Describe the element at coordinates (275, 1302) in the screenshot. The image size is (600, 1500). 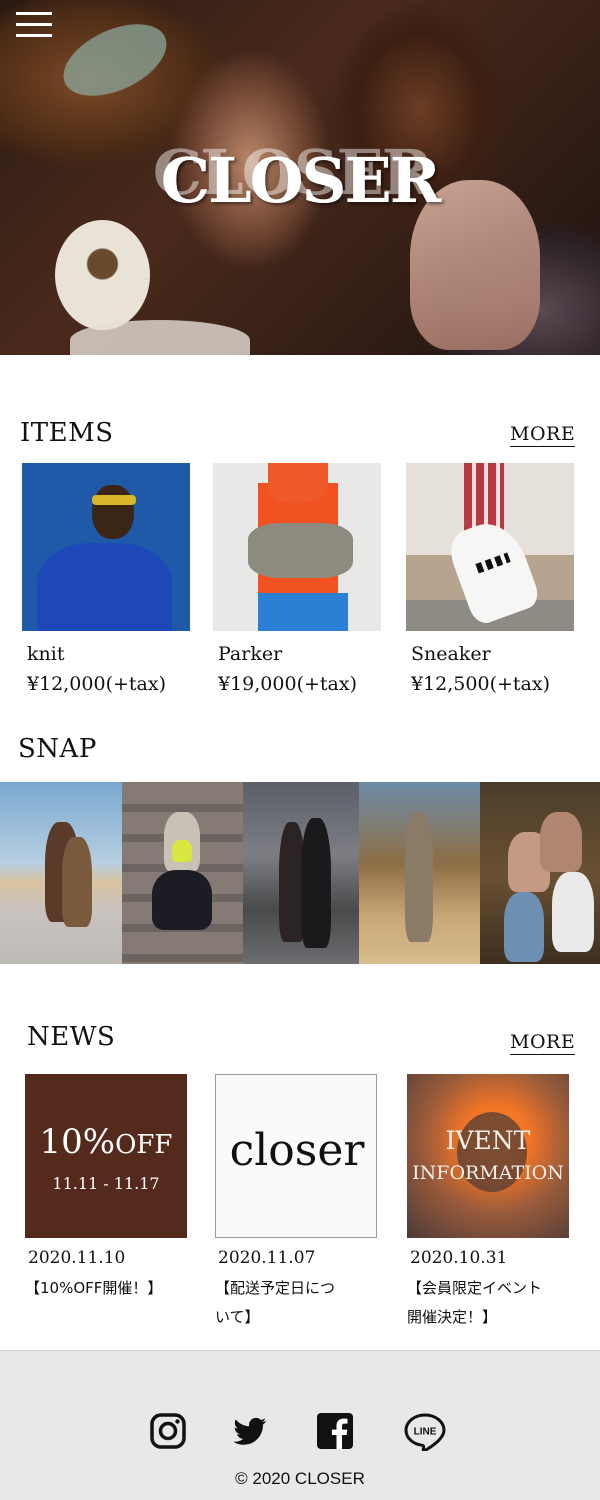
I see `news-title: 【配送予定日につ いて】` at that location.